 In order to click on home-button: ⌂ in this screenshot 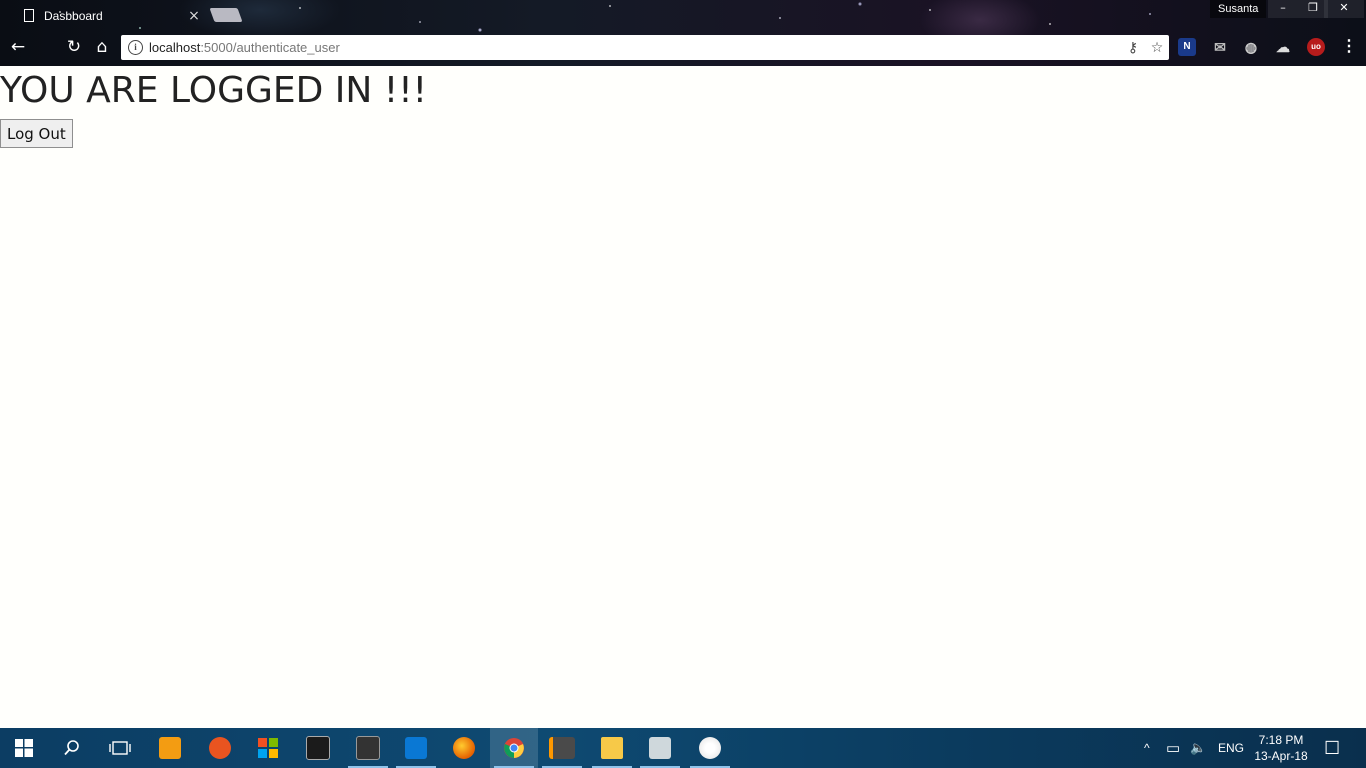, I will do `click(102, 47)`.